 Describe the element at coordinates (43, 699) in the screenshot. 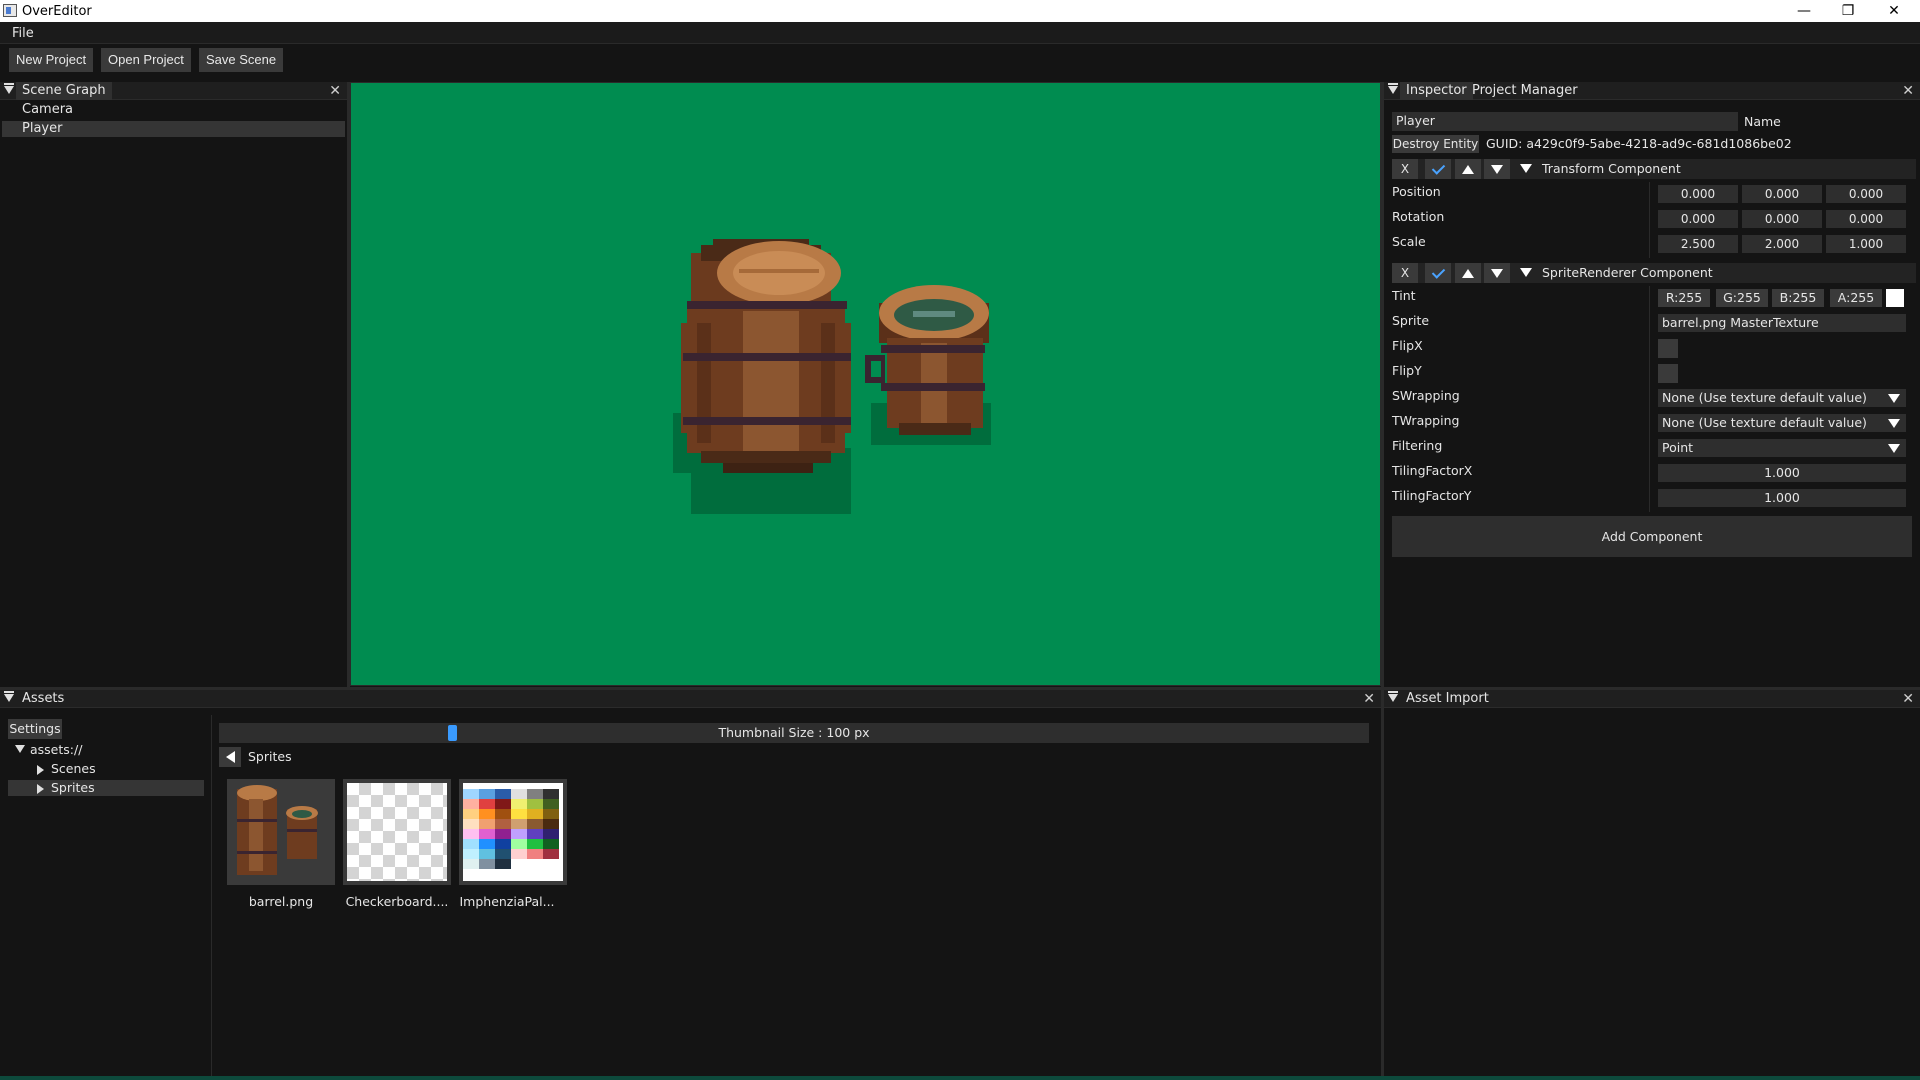

I see `tab-assets: Assets` at that location.